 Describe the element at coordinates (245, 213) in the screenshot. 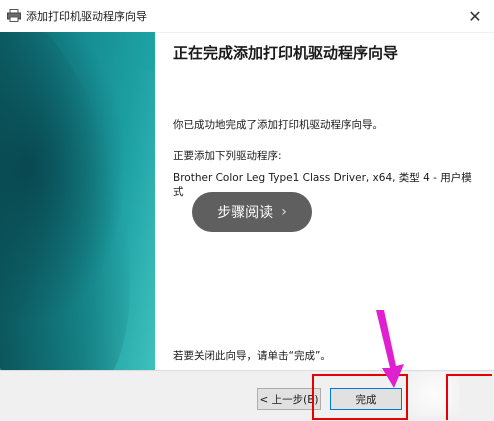

I see `overlay-label: 步骤阅读` at that location.